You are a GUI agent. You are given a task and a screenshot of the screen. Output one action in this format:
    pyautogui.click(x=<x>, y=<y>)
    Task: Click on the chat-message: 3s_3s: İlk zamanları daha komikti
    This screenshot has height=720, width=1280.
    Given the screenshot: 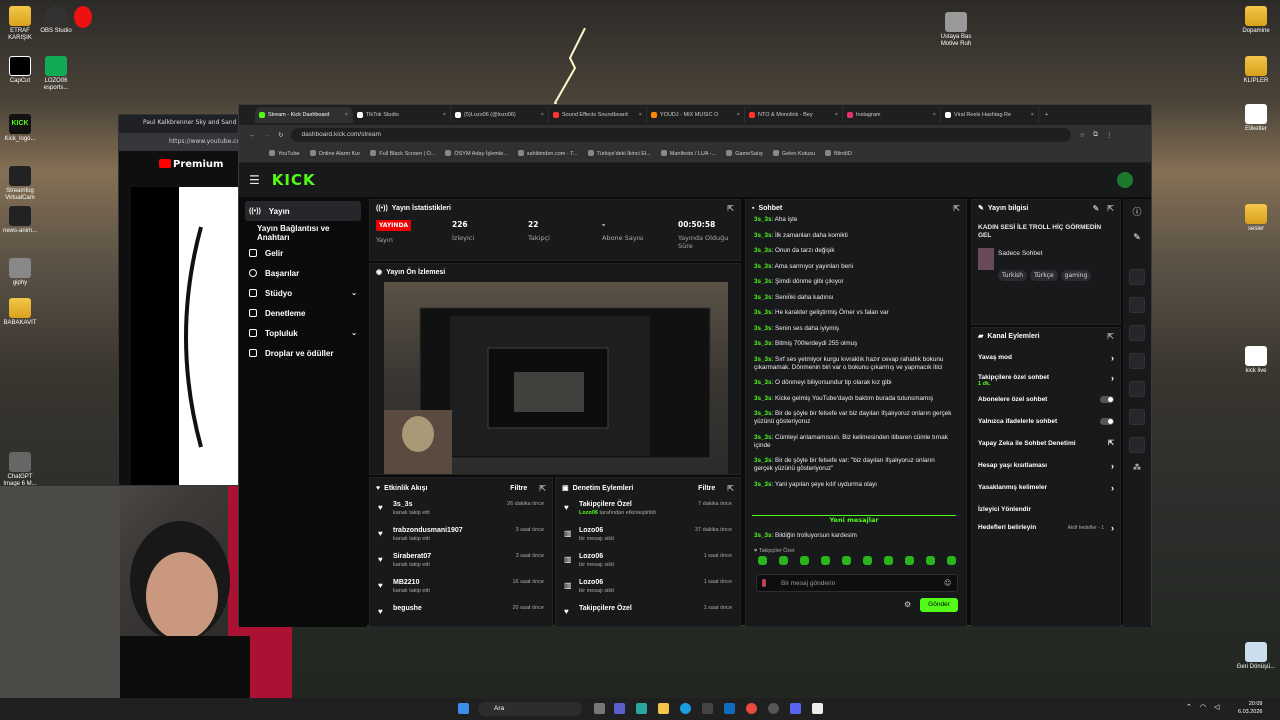 What is the action you would take?
    pyautogui.click(x=854, y=236)
    